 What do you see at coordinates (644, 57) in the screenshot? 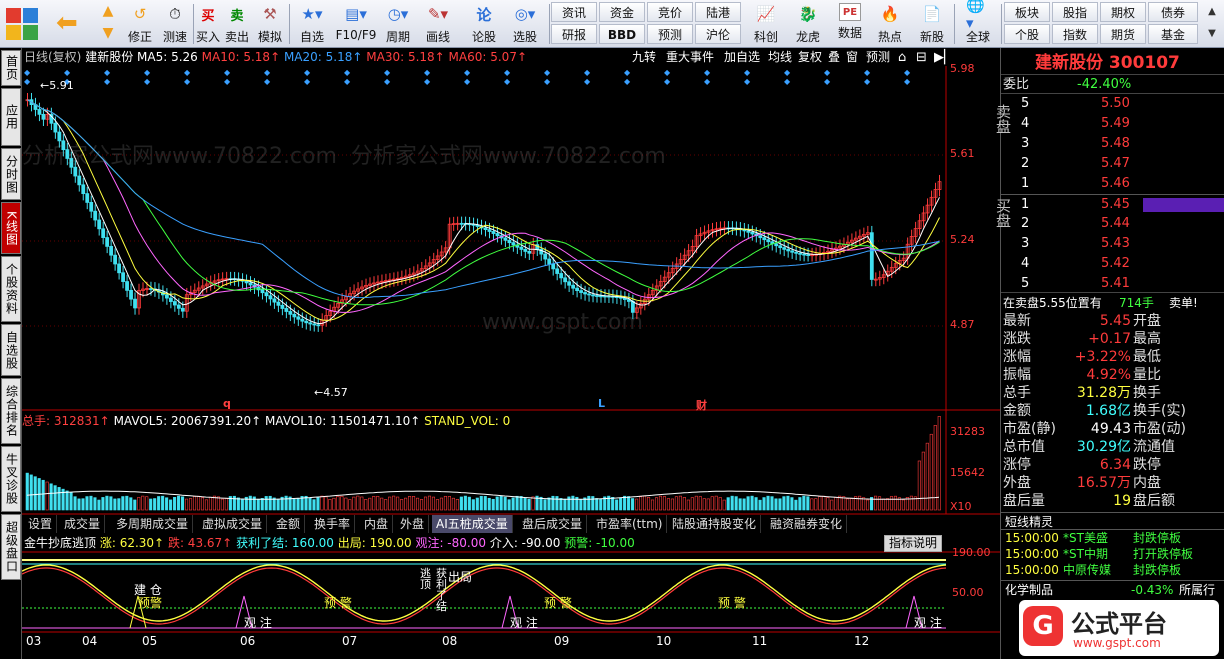
I see `nine-turn-button: 九转` at bounding box center [644, 57].